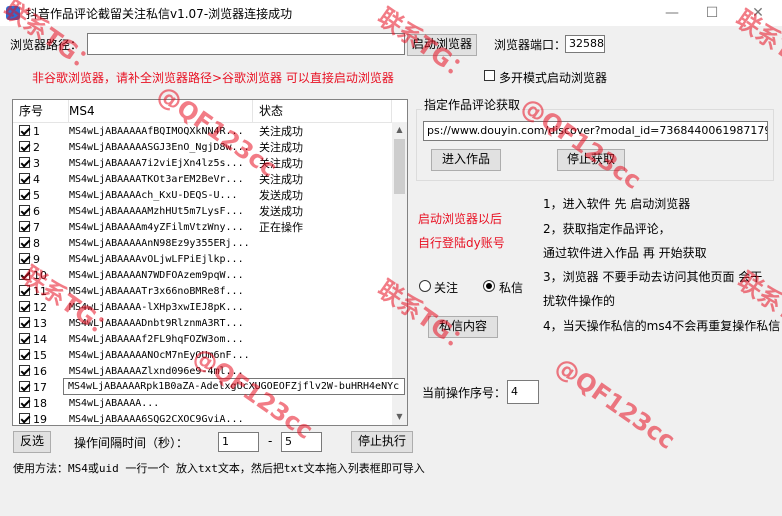 Image resolution: width=782 pixels, height=516 pixels. What do you see at coordinates (591, 160) in the screenshot?
I see `stop-fetch-button: 停止获取` at bounding box center [591, 160].